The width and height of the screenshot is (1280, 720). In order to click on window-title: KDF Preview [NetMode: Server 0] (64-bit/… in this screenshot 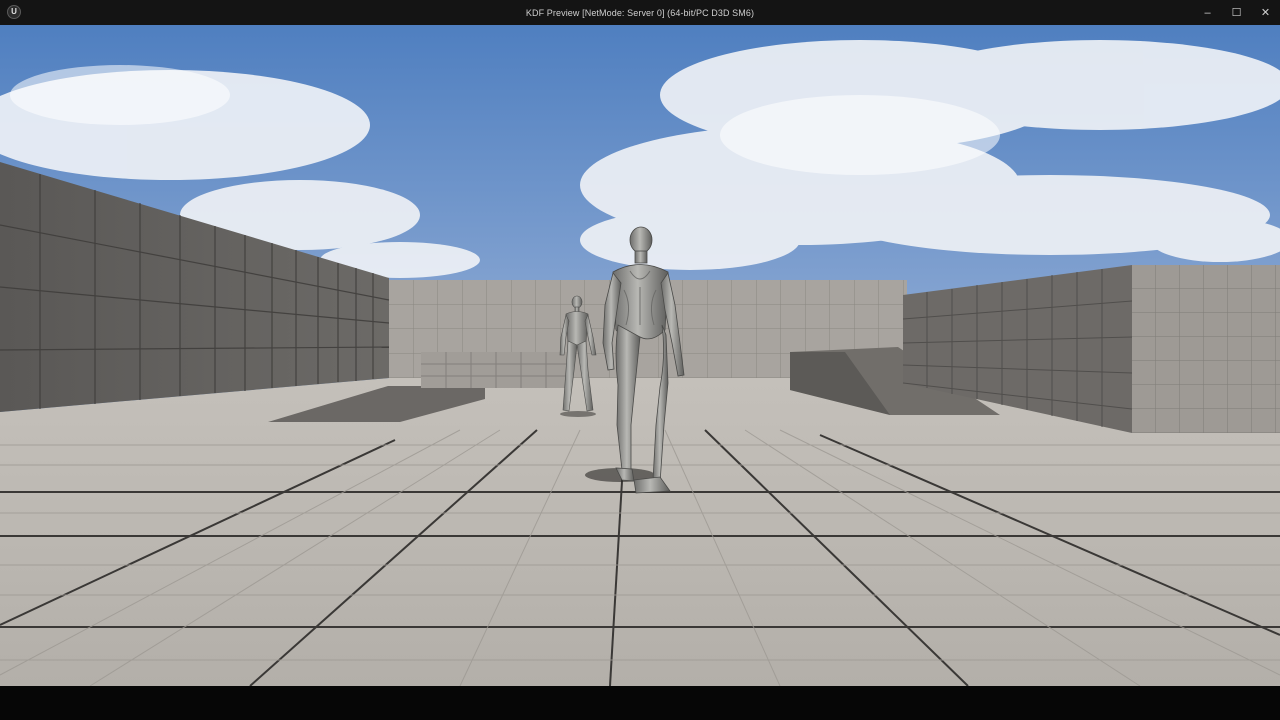, I will do `click(640, 12)`.